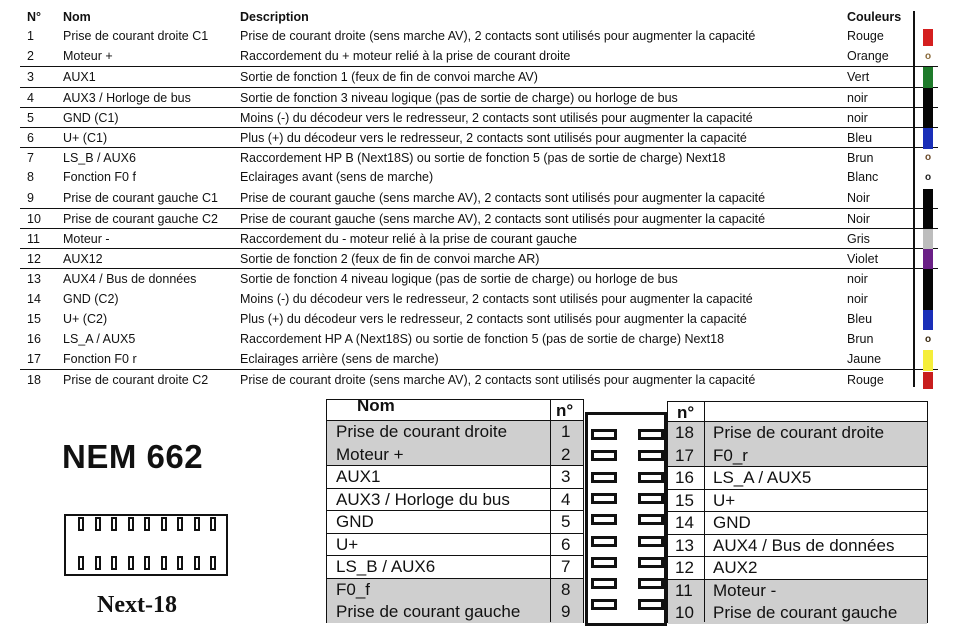 The image size is (963, 638). What do you see at coordinates (34, 17) in the screenshot?
I see `header-no: N°` at bounding box center [34, 17].